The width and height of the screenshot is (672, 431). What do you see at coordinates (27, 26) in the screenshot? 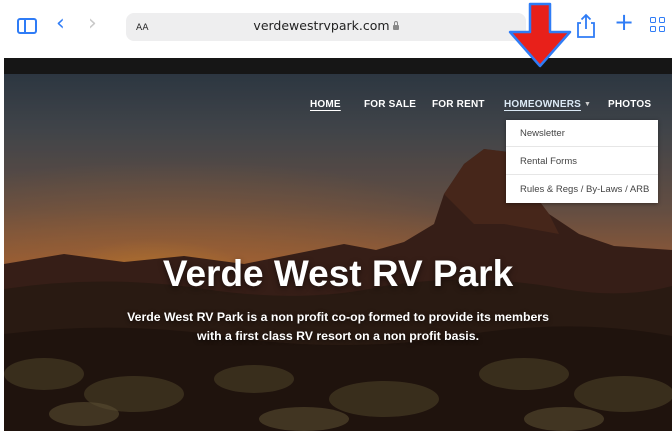
I see `sidebar-icon` at bounding box center [27, 26].